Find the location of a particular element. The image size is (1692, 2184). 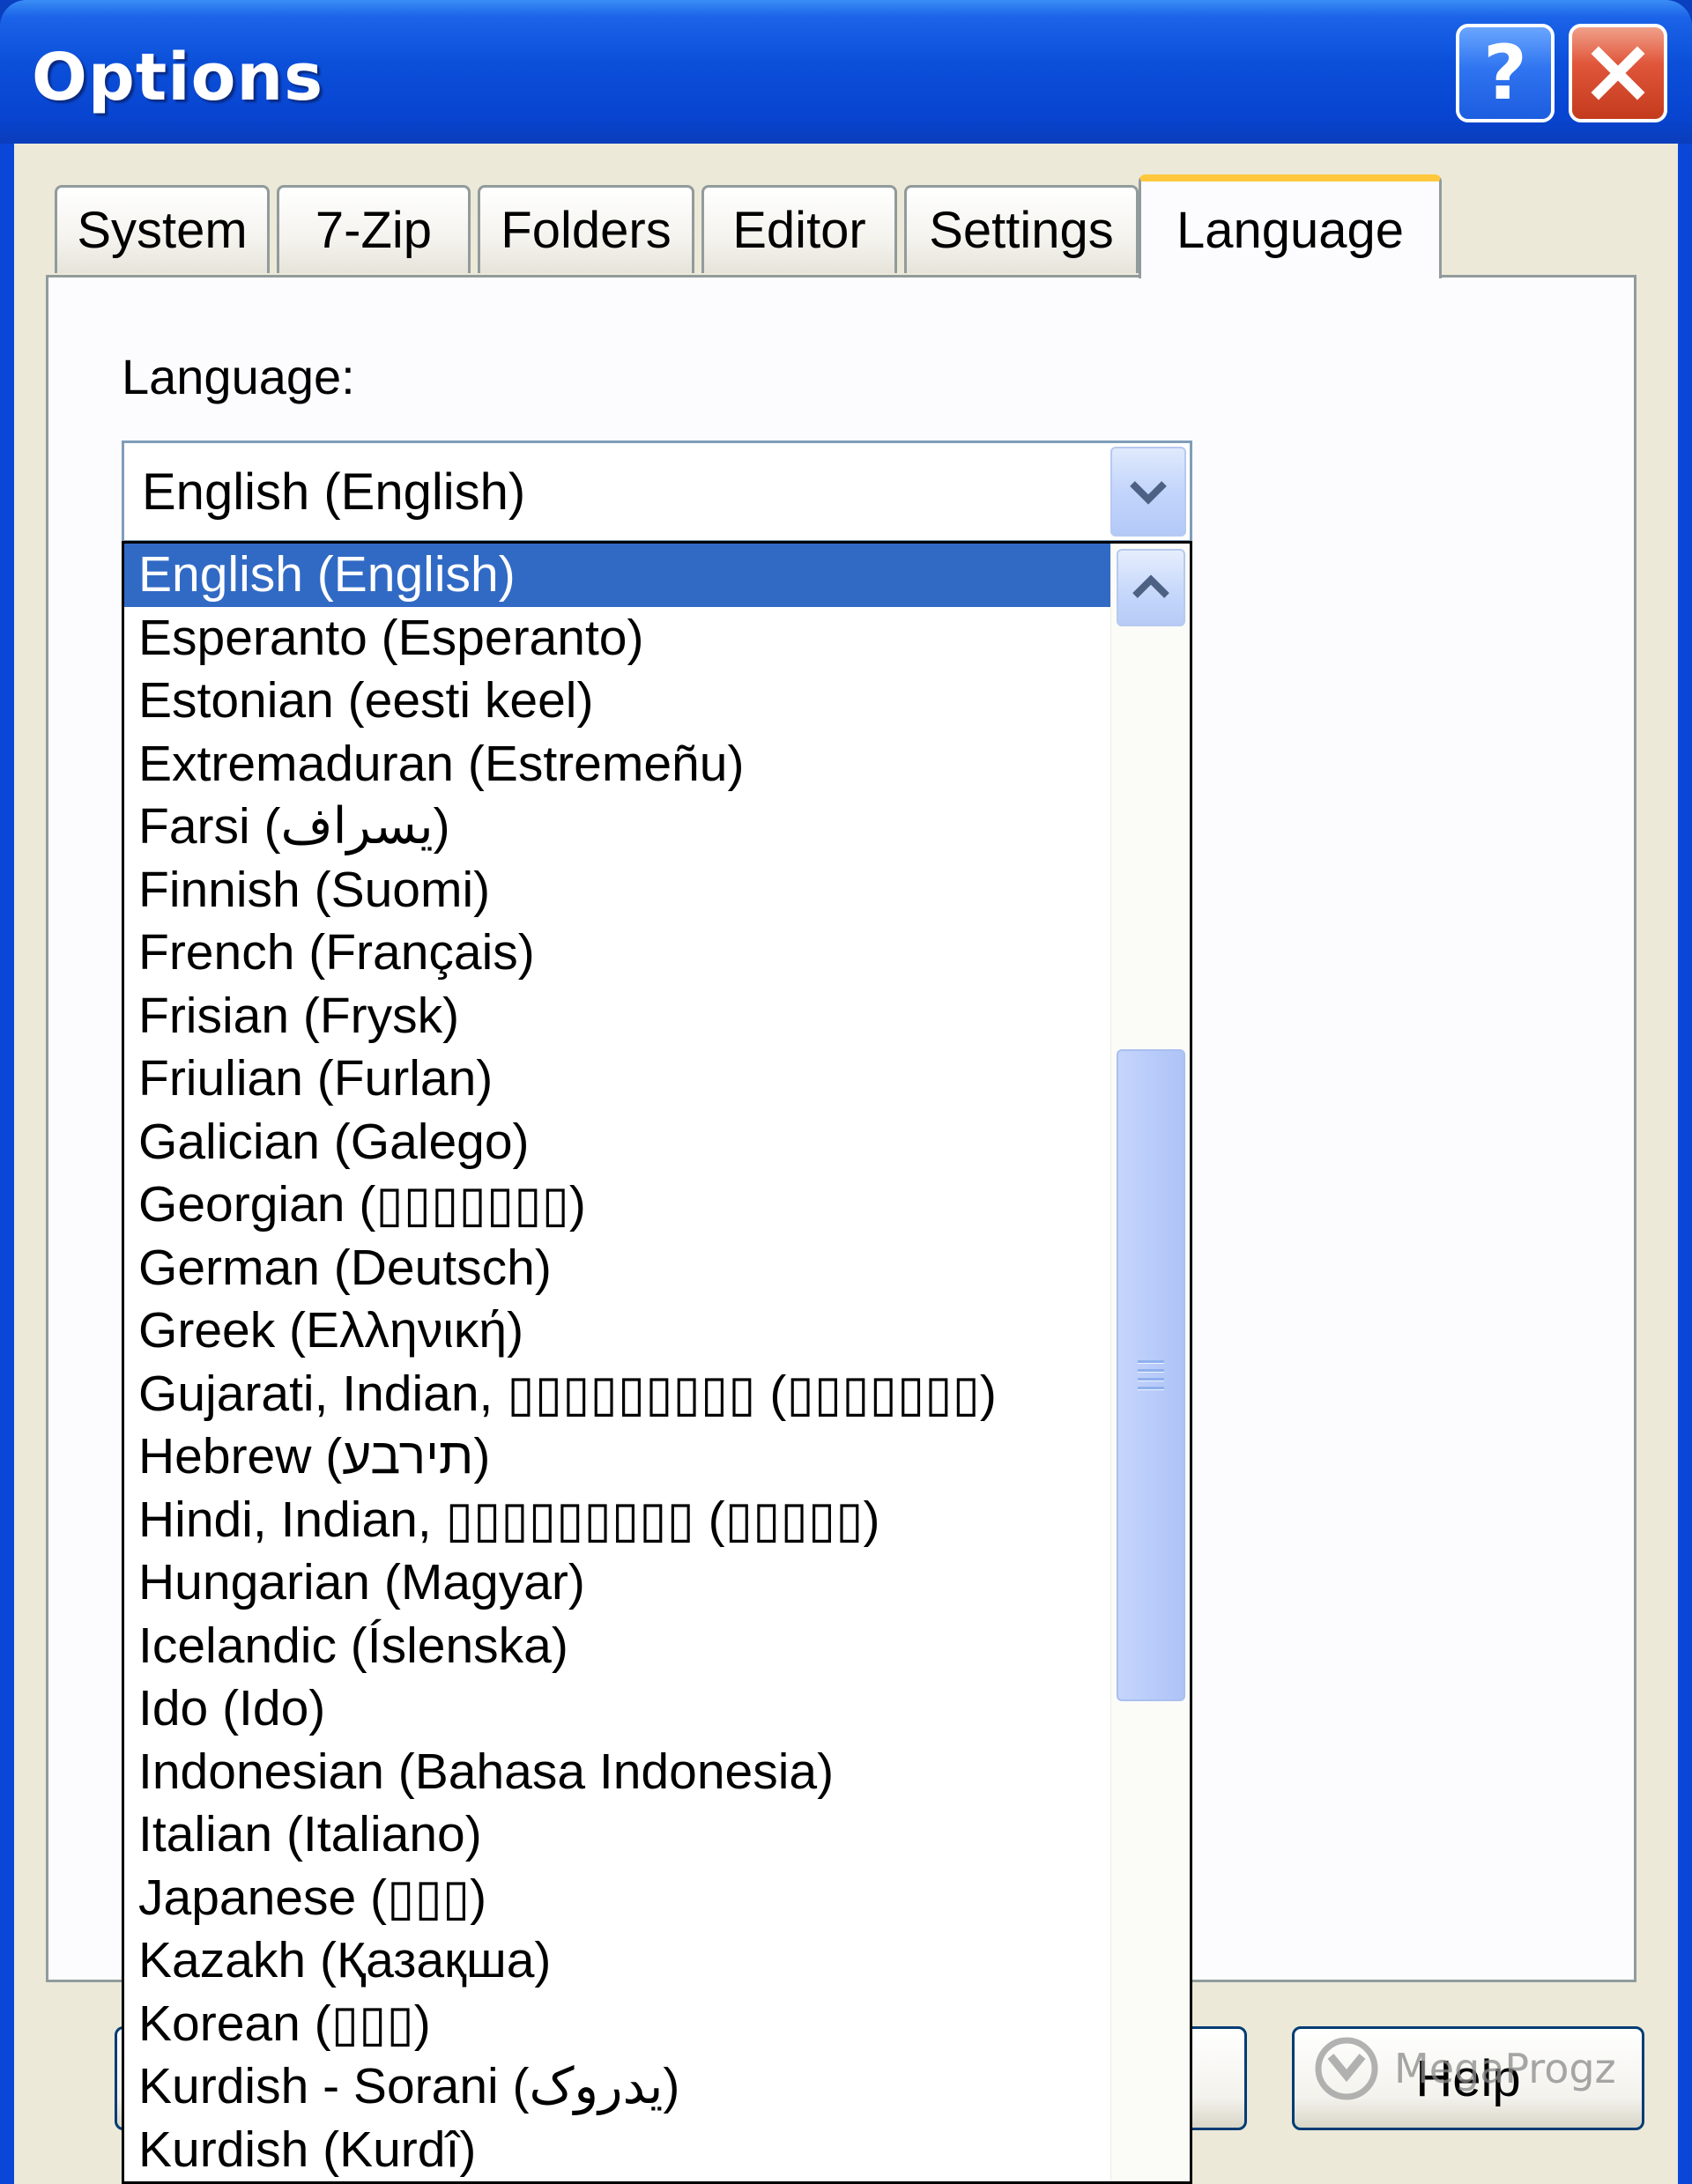

tab-label: Folders is located at coordinates (587, 230).